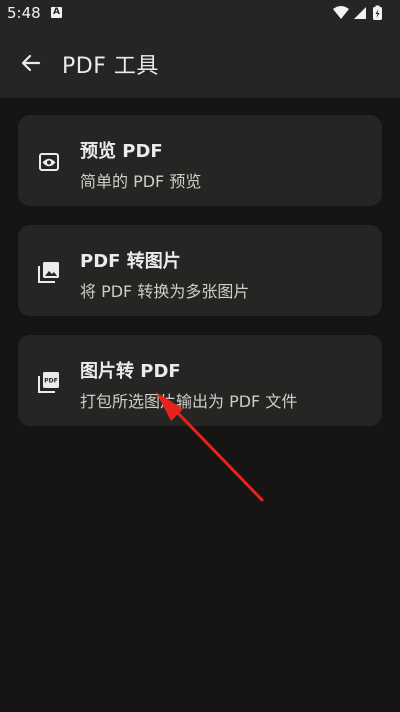 Image resolution: width=400 pixels, height=712 pixels. I want to click on status-icons, so click(362, 13).